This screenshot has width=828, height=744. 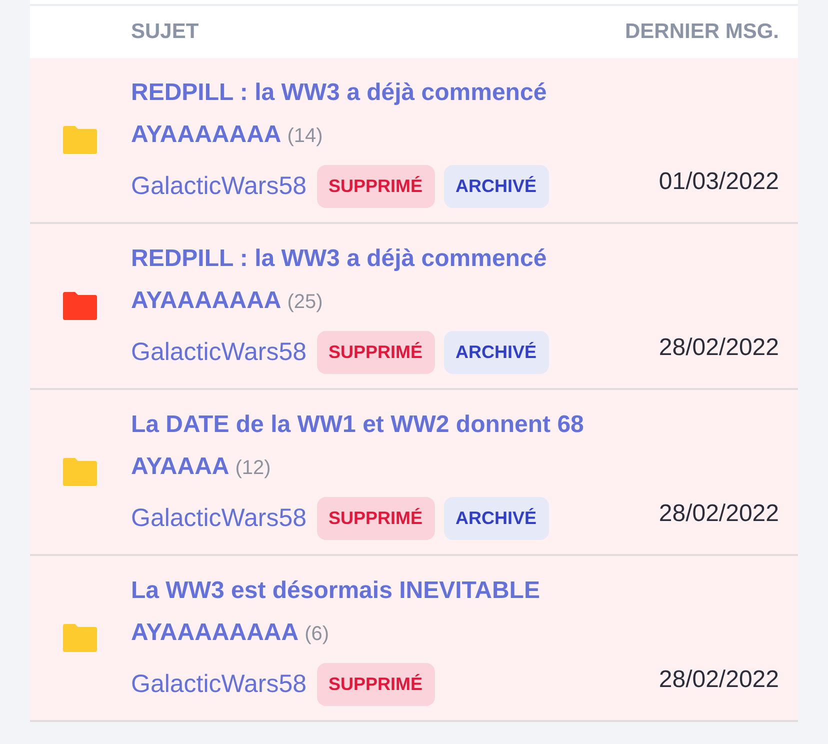 What do you see at coordinates (371, 612) in the screenshot?
I see `topic-title: La WW3 est désormais INEVITABLE AYAAAAAAAA (6)` at bounding box center [371, 612].